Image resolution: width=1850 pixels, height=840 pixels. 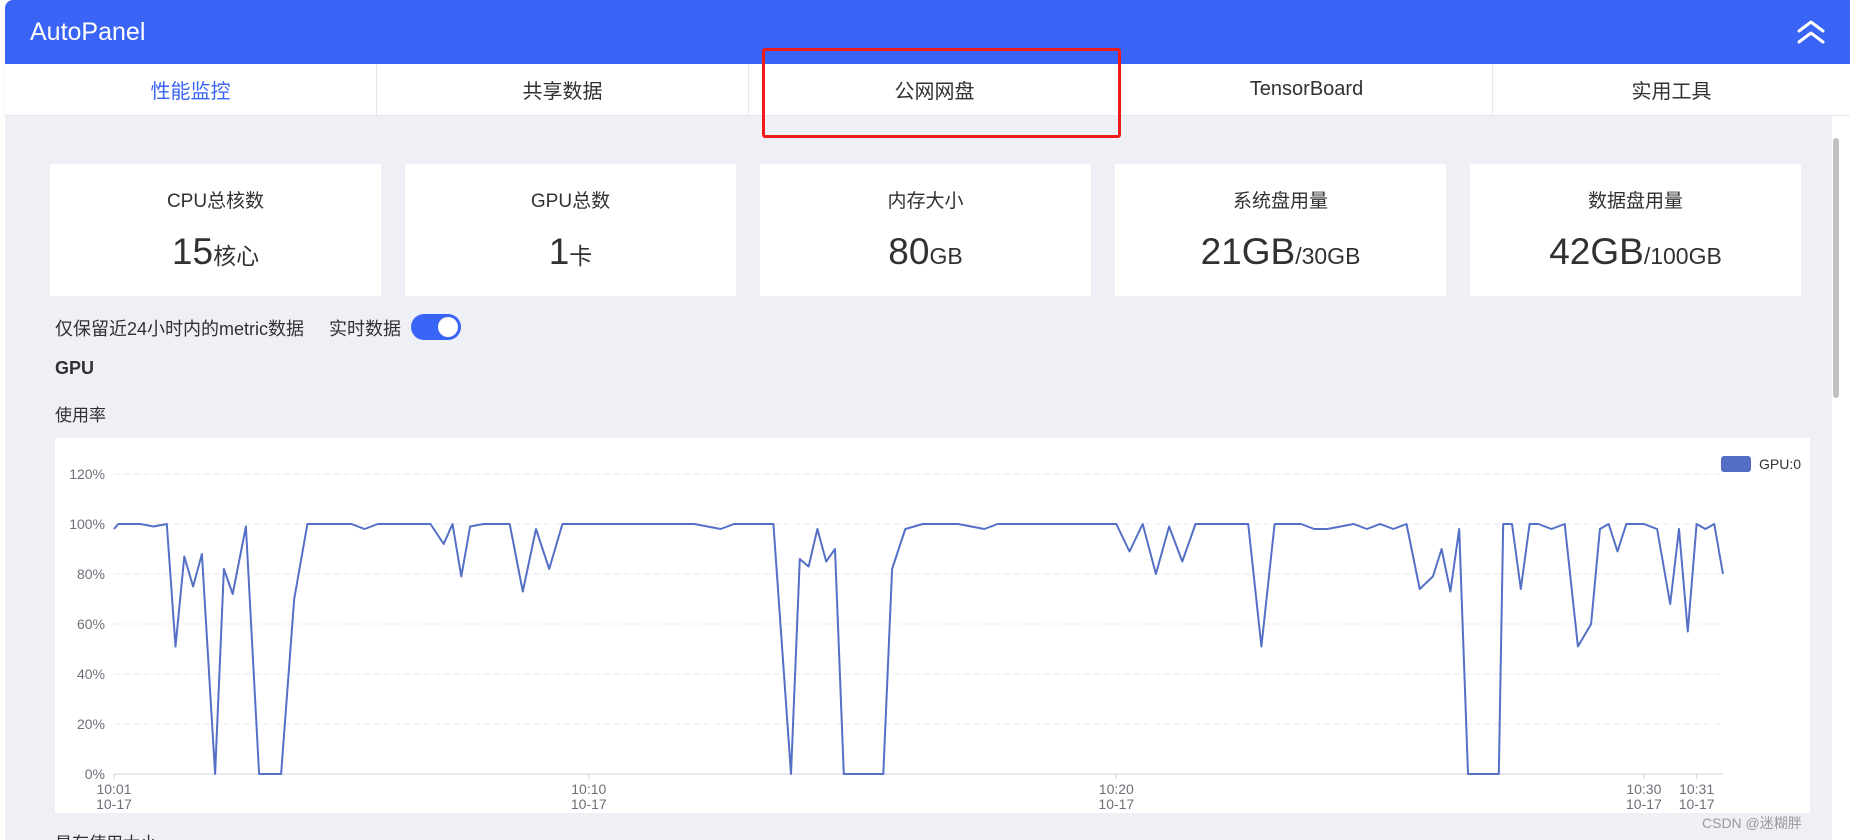 What do you see at coordinates (1307, 89) in the screenshot?
I see `tab-tensorboard: TensorBoard` at bounding box center [1307, 89].